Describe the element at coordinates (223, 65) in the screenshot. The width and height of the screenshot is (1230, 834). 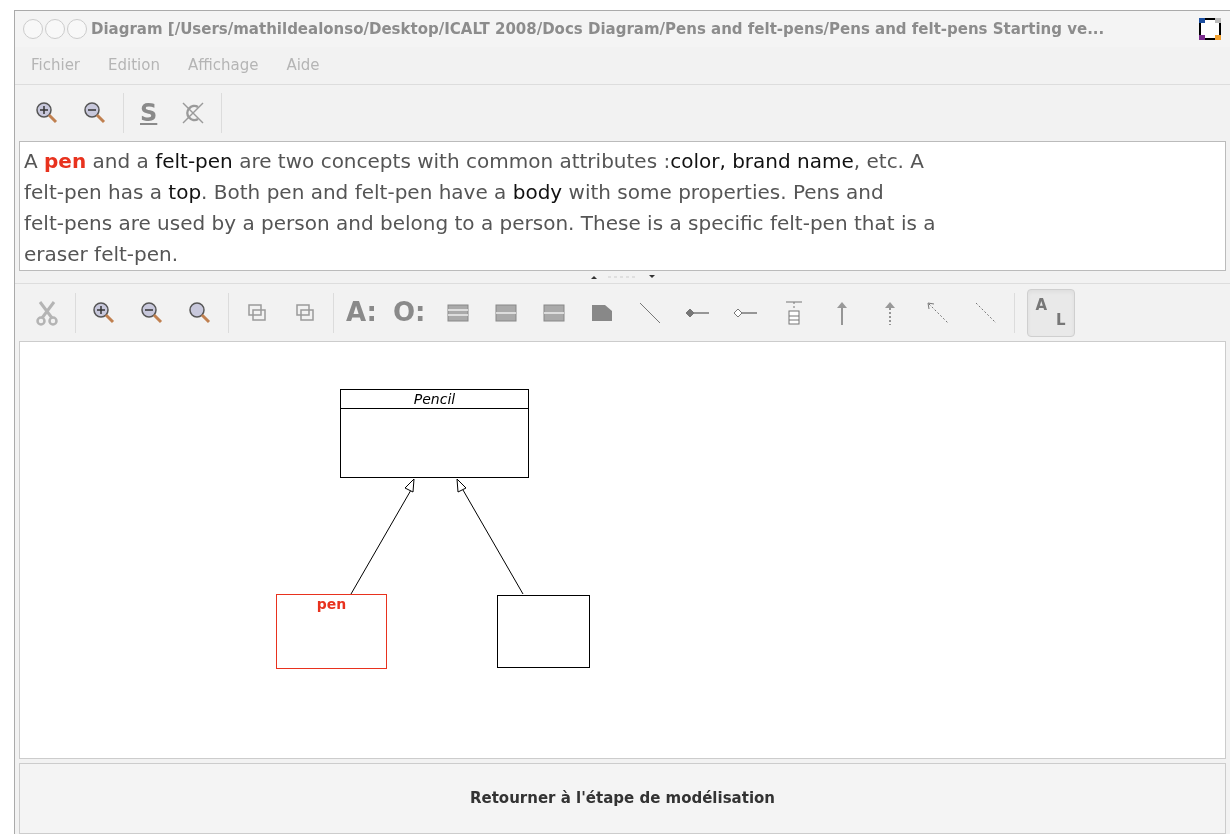
I see `menu-item: Affichage` at that location.